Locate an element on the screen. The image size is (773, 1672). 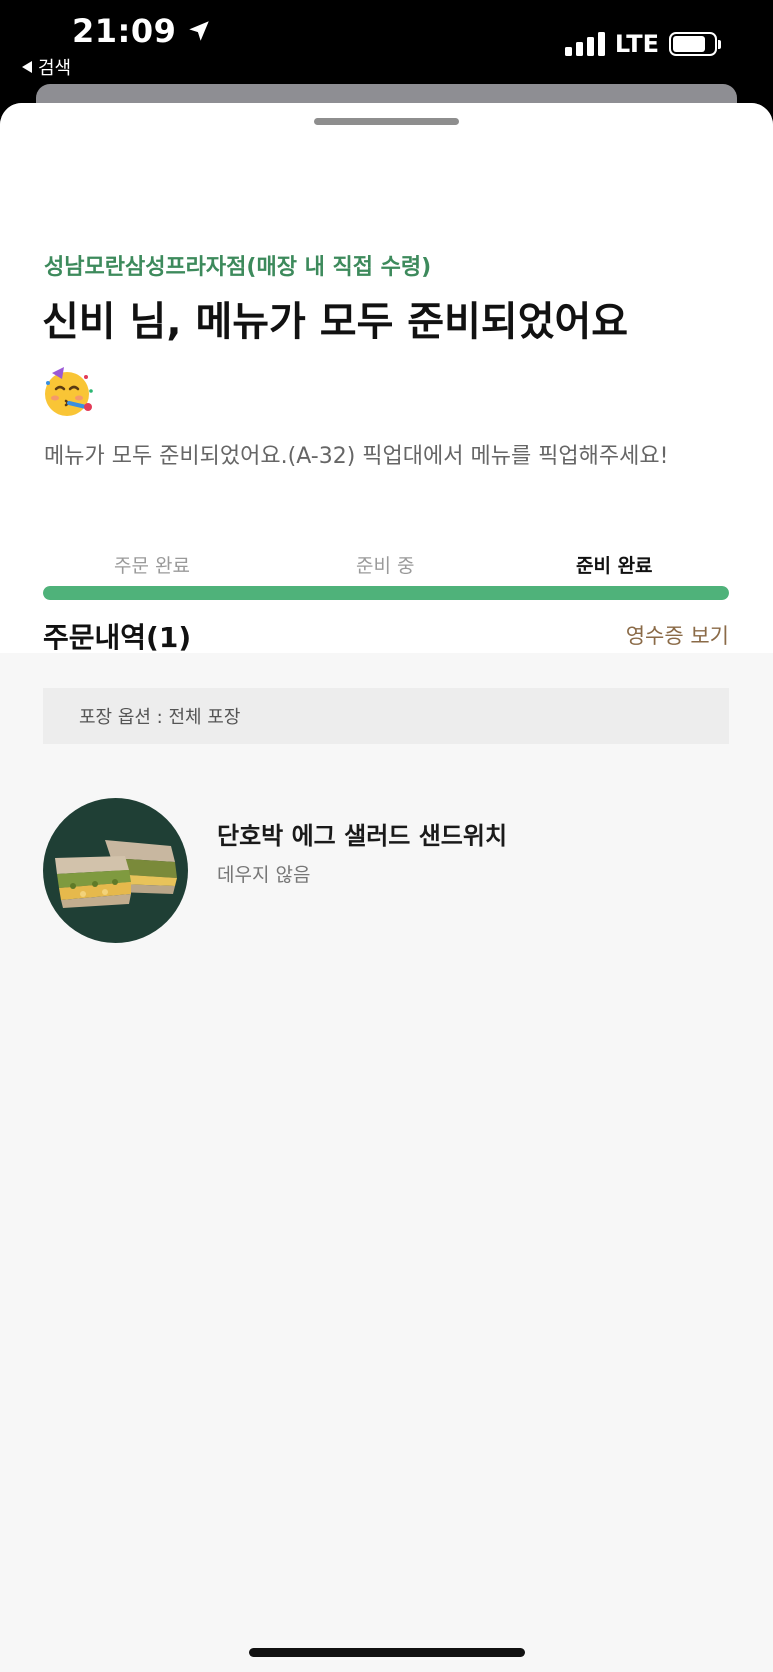
view-receipt-link: 영수증 보기 is located at coordinates (677, 635).